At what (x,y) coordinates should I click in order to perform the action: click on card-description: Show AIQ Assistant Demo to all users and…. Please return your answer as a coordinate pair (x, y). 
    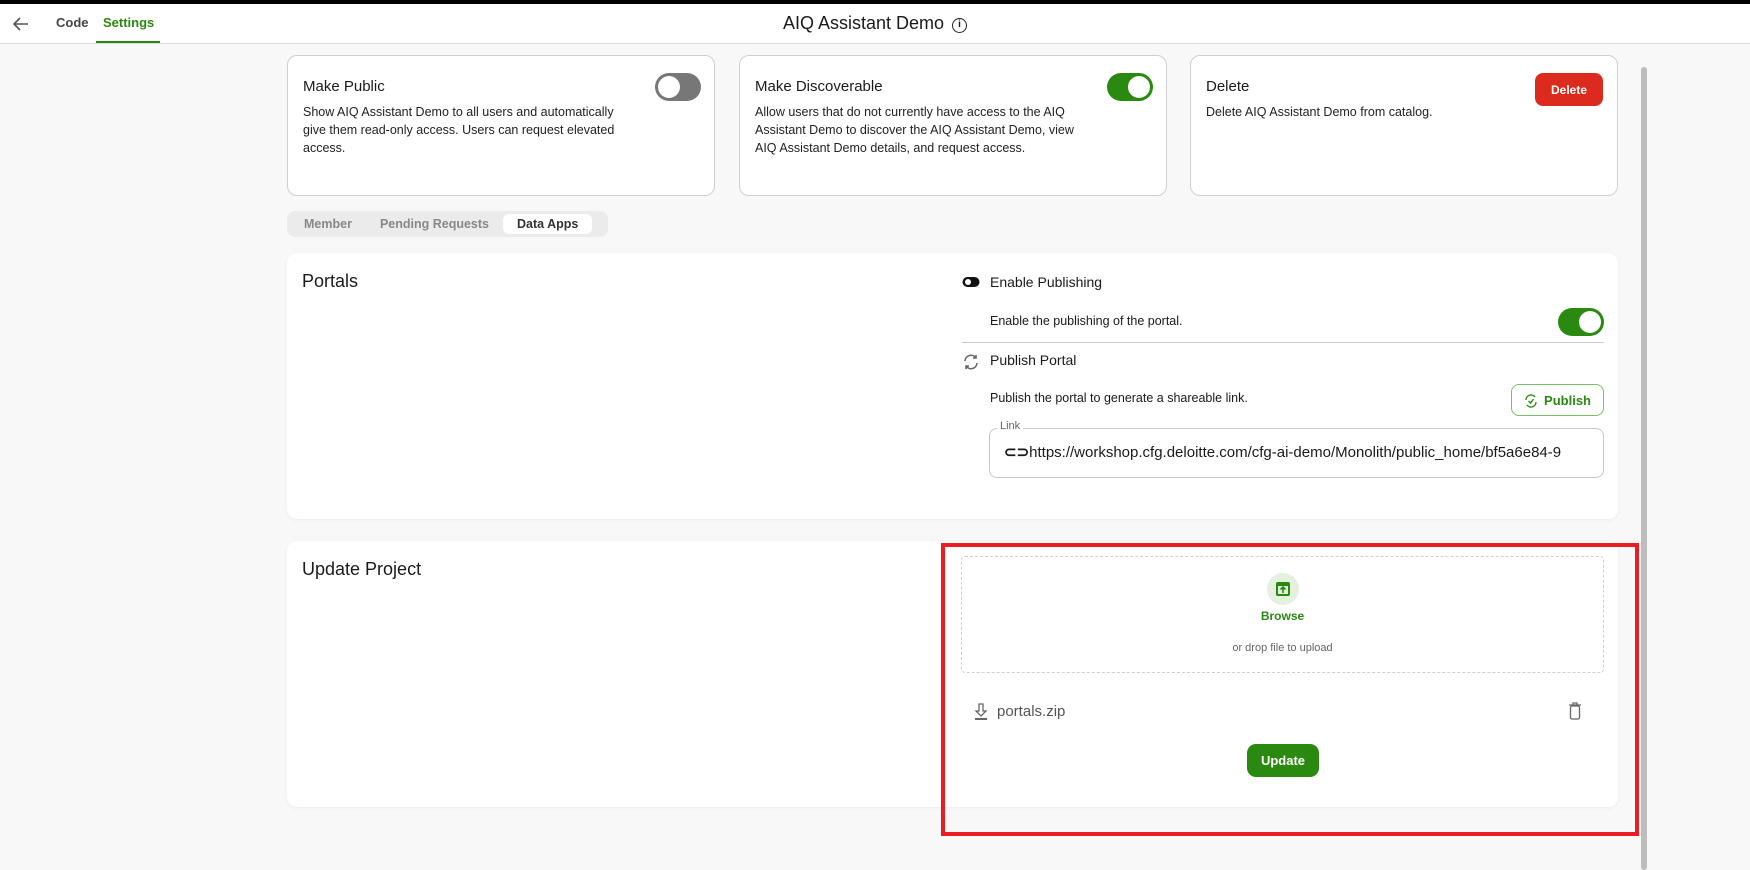
    Looking at the image, I should click on (459, 130).